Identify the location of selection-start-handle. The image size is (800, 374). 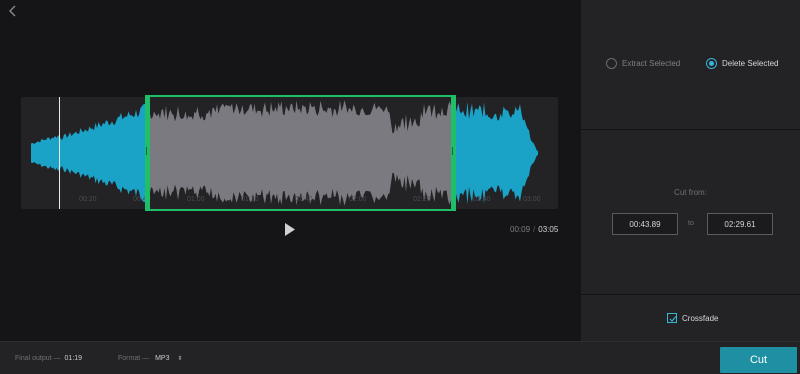
(147, 153).